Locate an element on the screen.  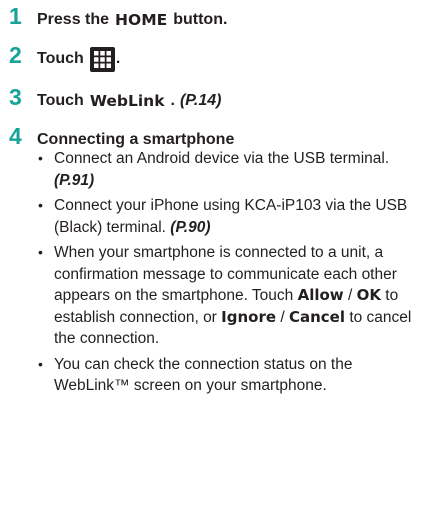
weblink-button-label: WebLink is located at coordinates (127, 101).